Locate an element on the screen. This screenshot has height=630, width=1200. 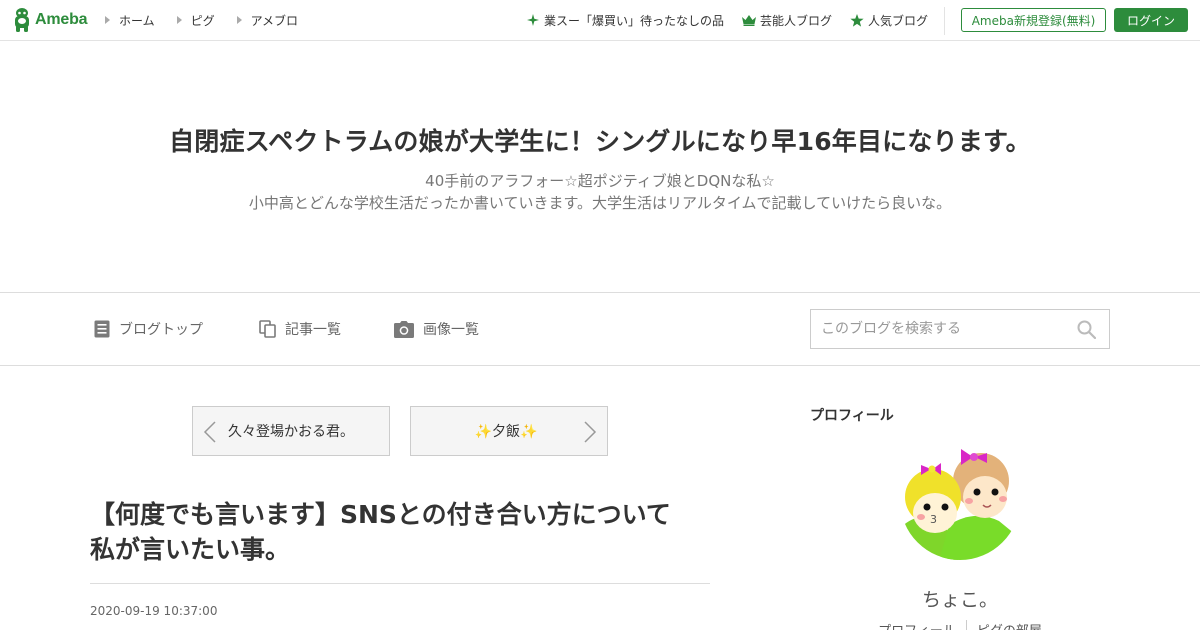
global-nav-ameblo: アメブロ is located at coordinates (267, 20).